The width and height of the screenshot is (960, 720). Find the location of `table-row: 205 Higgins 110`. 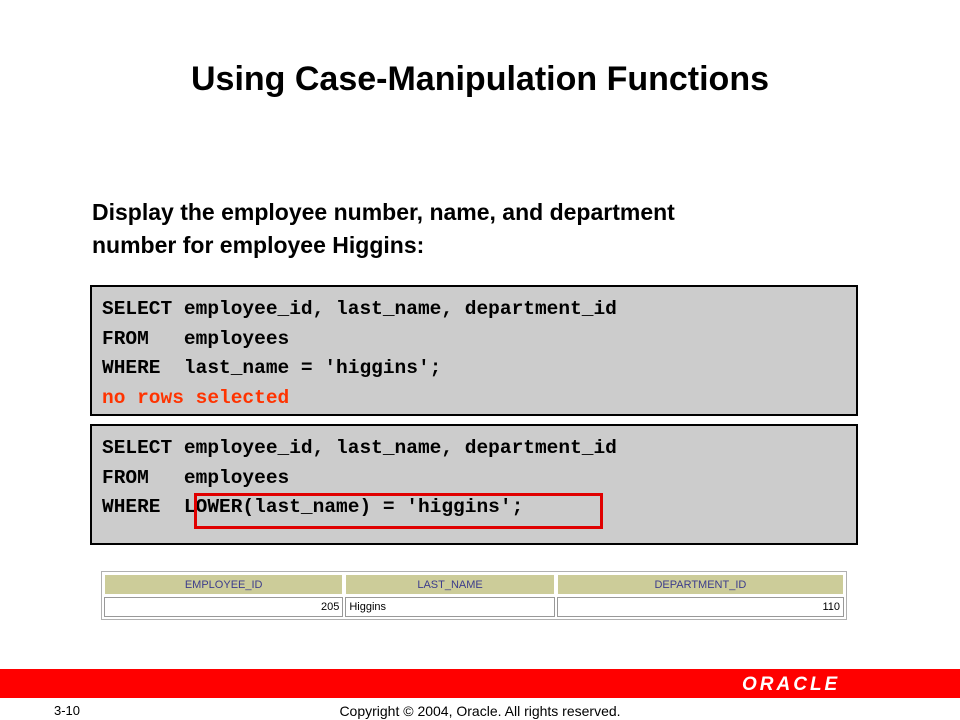

table-row: 205 Higgins 110 is located at coordinates (474, 607).